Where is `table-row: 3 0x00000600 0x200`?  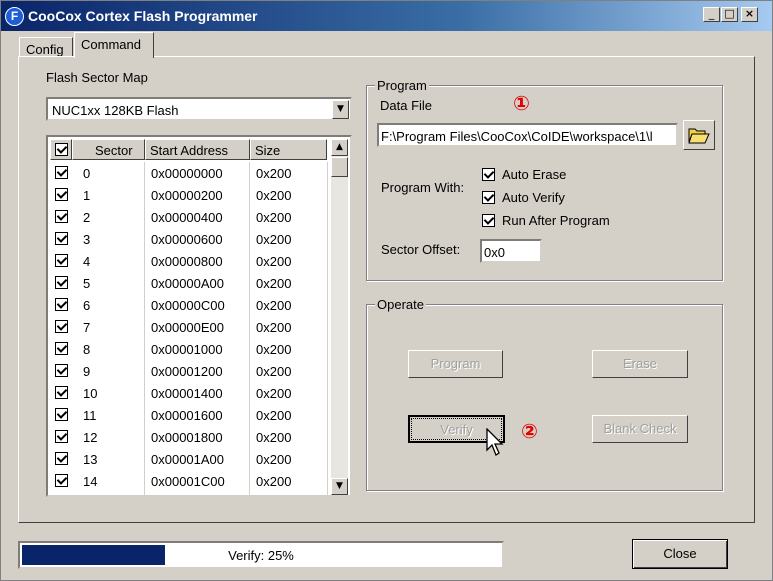 table-row: 3 0x00000600 0x200 is located at coordinates (190, 239).